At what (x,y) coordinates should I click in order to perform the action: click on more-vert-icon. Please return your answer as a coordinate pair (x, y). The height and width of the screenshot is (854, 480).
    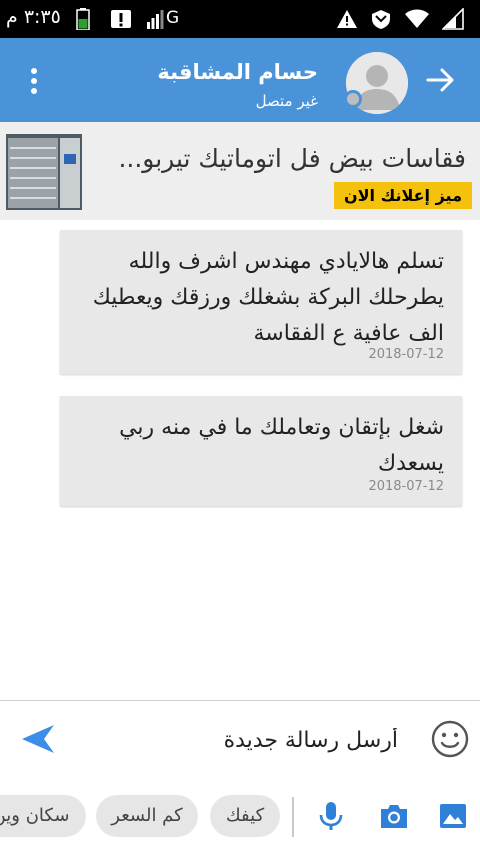
    Looking at the image, I should click on (34, 81).